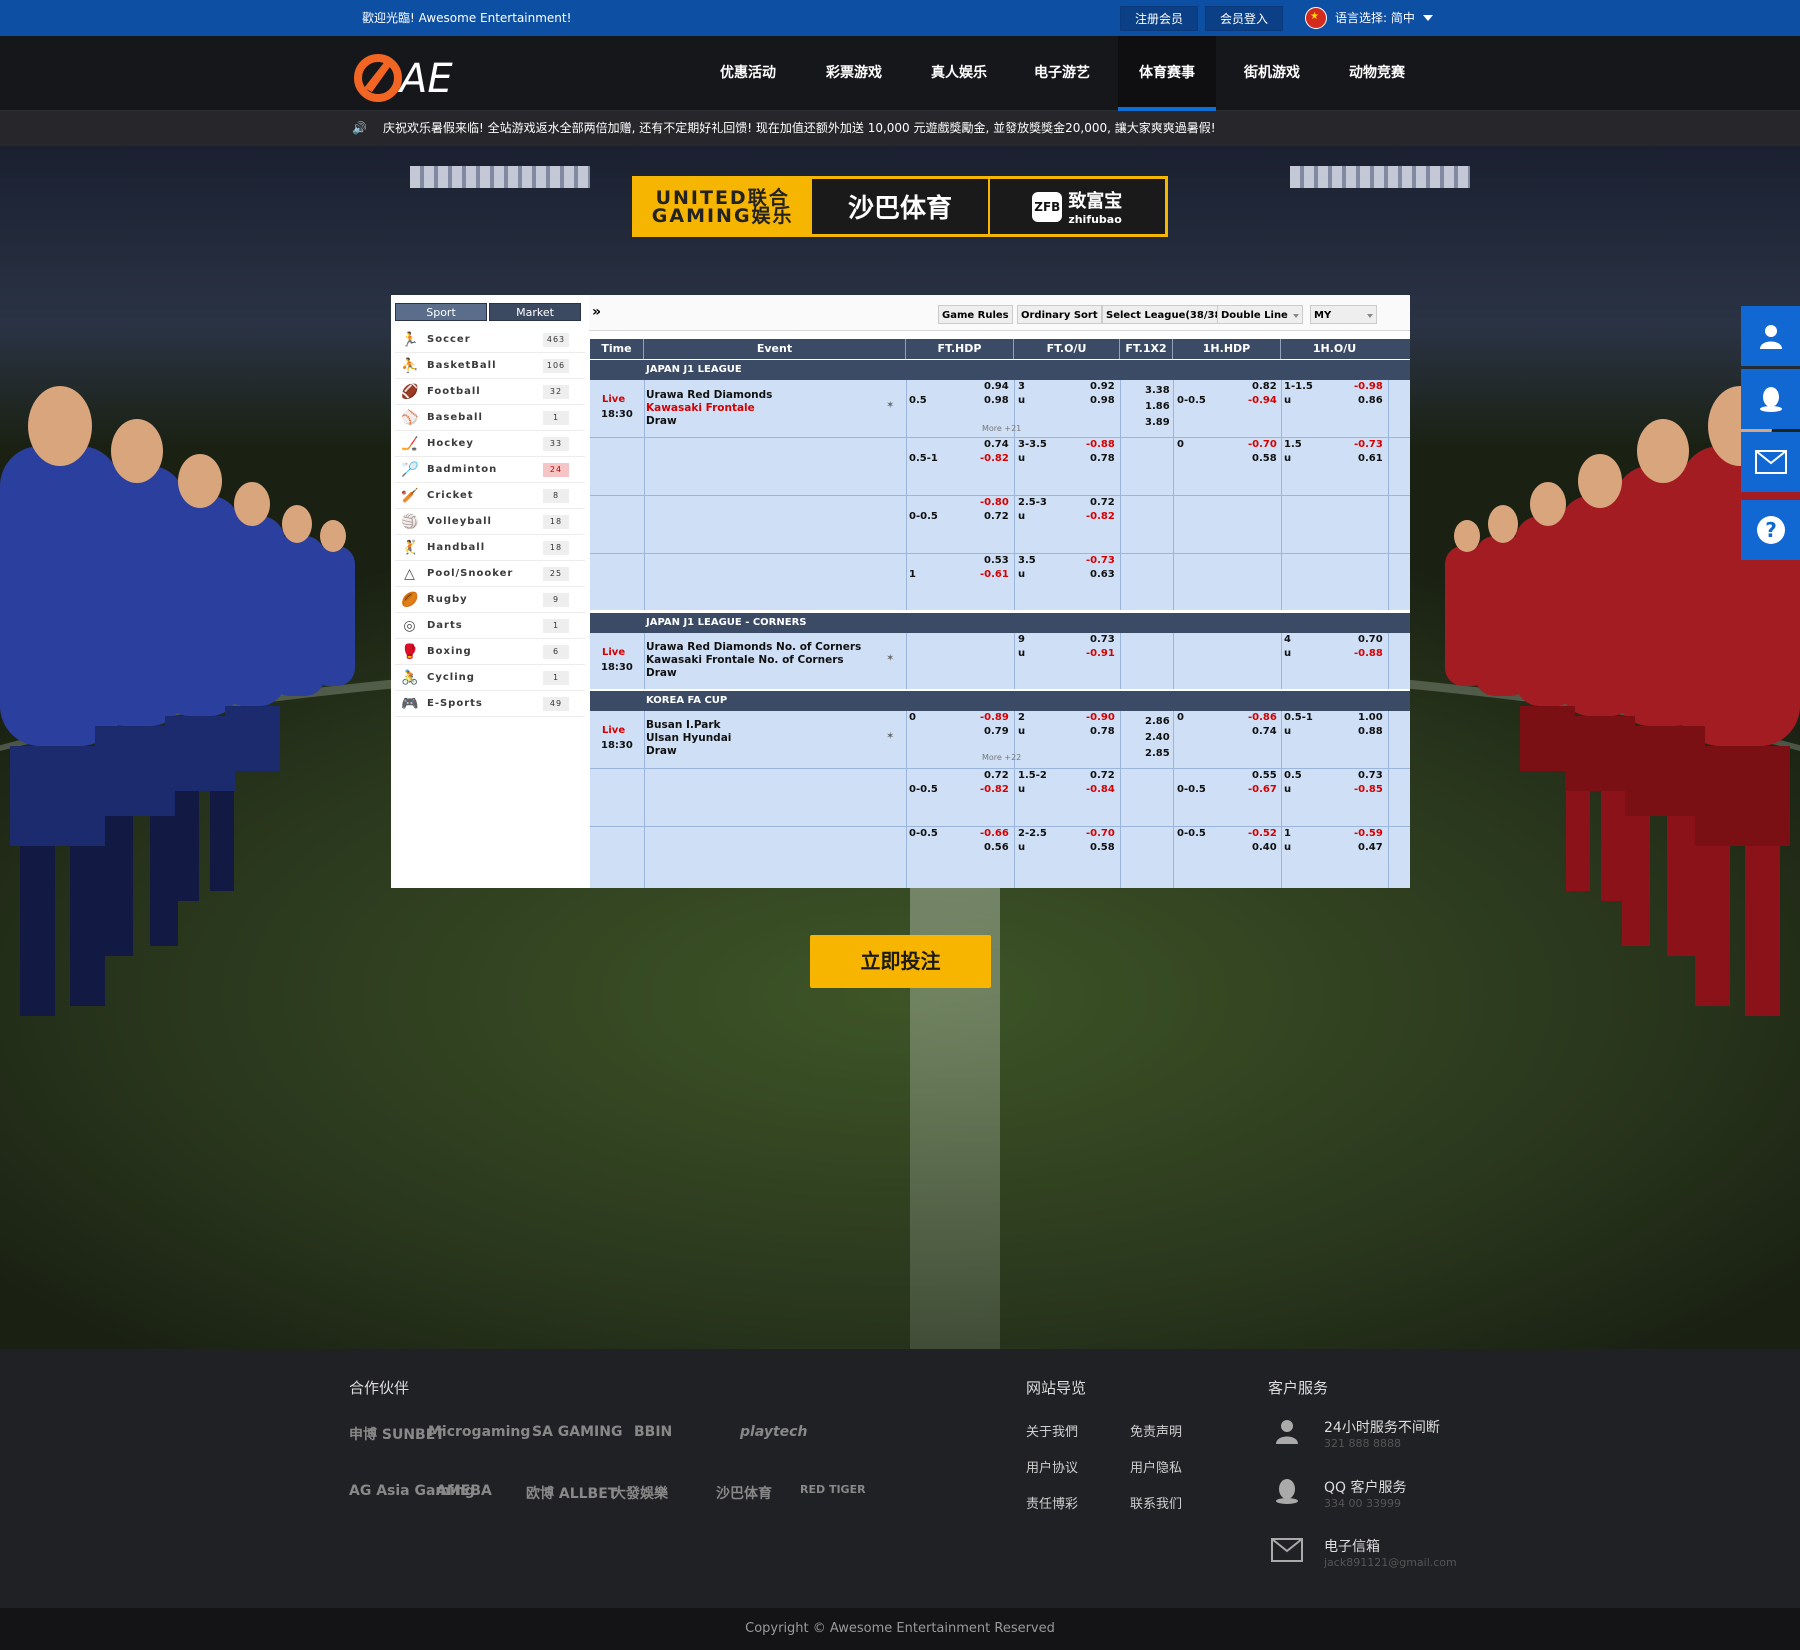  I want to click on boxing-icon: 🥊, so click(410, 652).